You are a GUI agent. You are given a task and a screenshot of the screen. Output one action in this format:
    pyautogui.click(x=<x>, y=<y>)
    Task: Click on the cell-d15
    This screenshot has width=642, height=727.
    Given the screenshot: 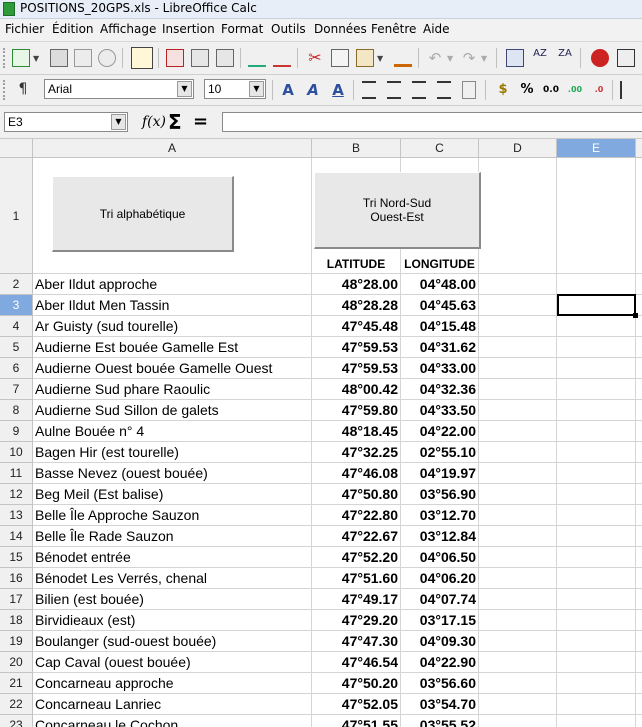 What is the action you would take?
    pyautogui.click(x=518, y=557)
    